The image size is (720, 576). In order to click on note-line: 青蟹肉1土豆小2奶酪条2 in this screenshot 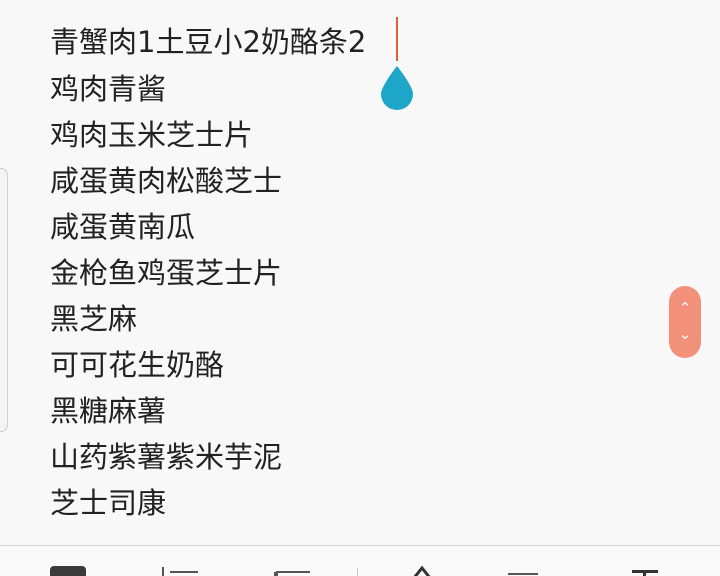, I will do `click(208, 42)`.